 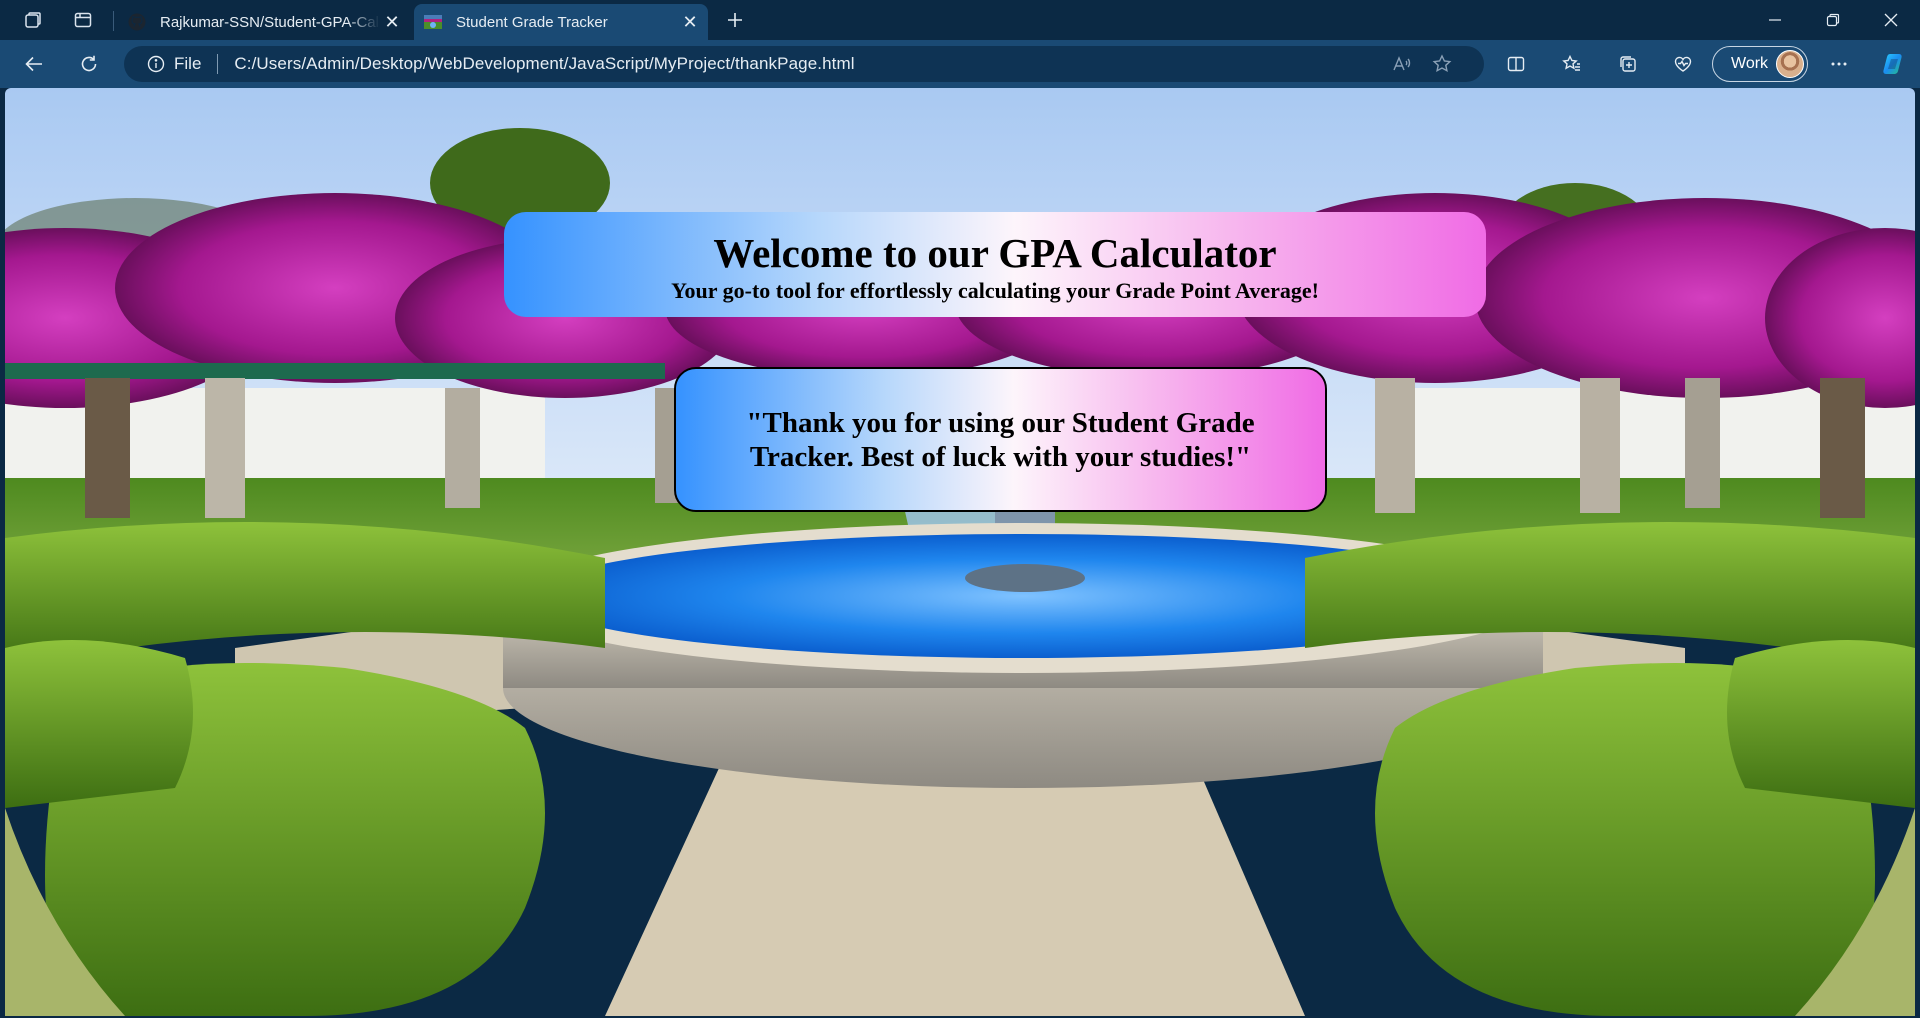 I want to click on copilot-icon, so click(x=1894, y=64).